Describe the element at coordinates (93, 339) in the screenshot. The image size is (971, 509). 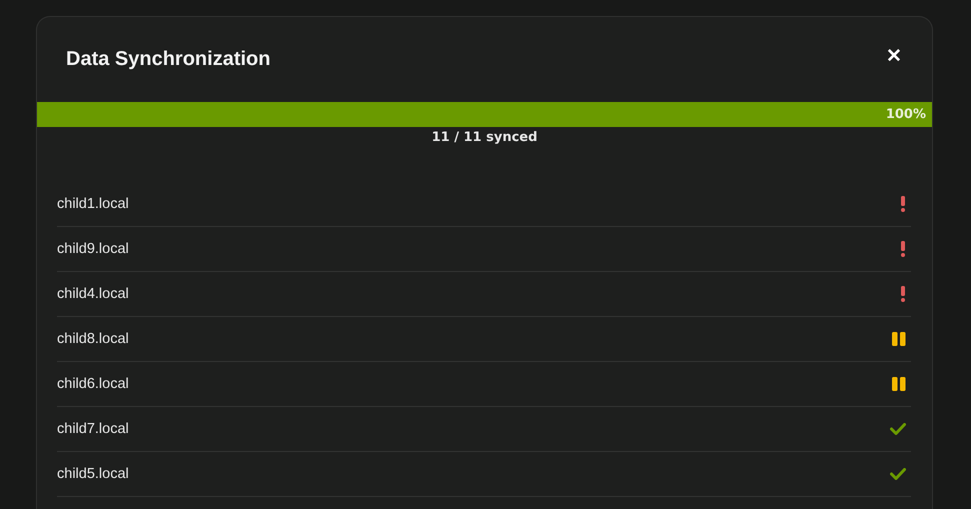
I see `host-name: child8.local` at that location.